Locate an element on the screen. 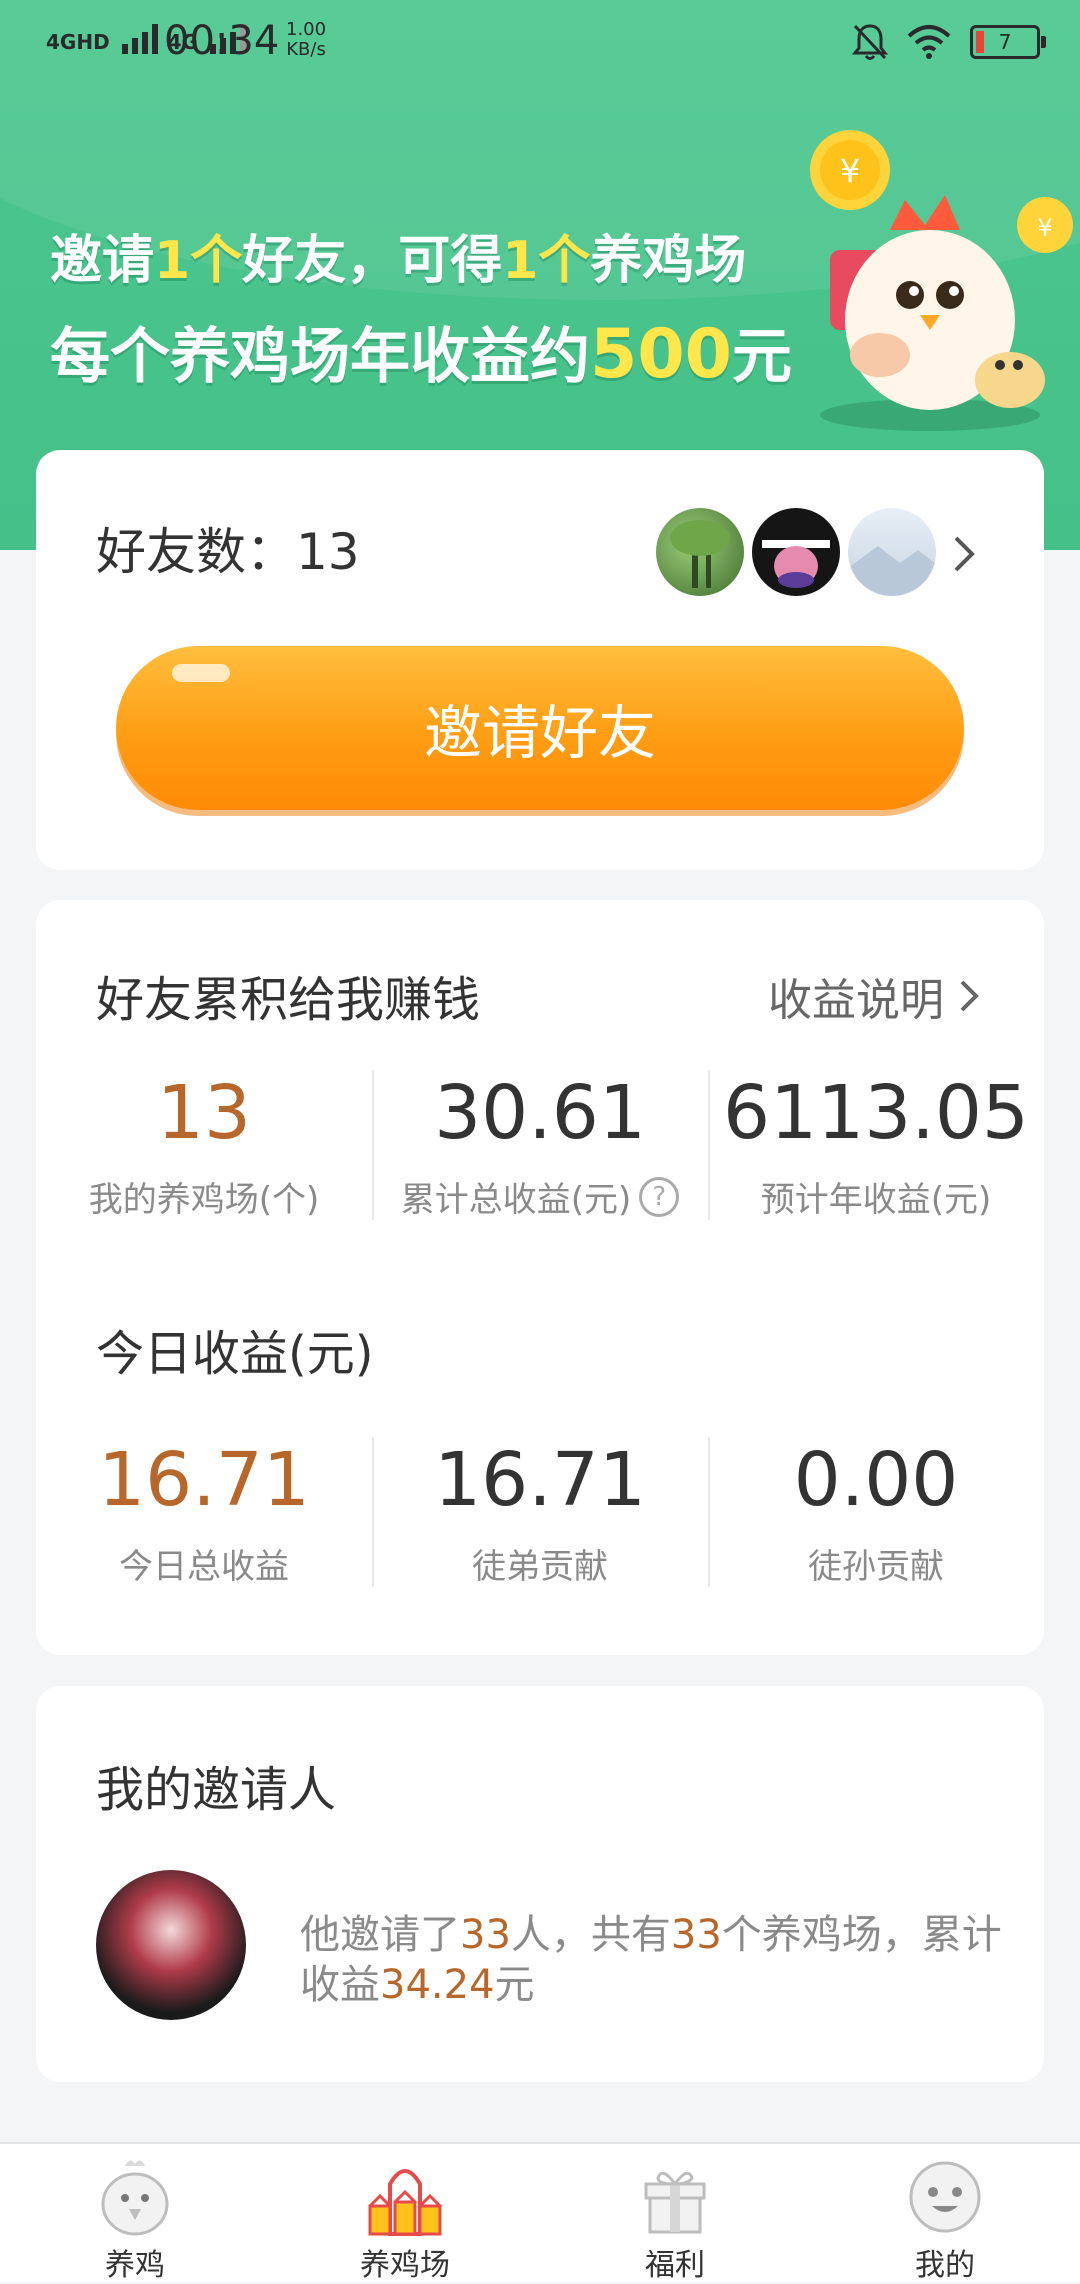 This screenshot has width=1080, height=2284. today-earnings-title: 今日收益(元) is located at coordinates (235, 1354).